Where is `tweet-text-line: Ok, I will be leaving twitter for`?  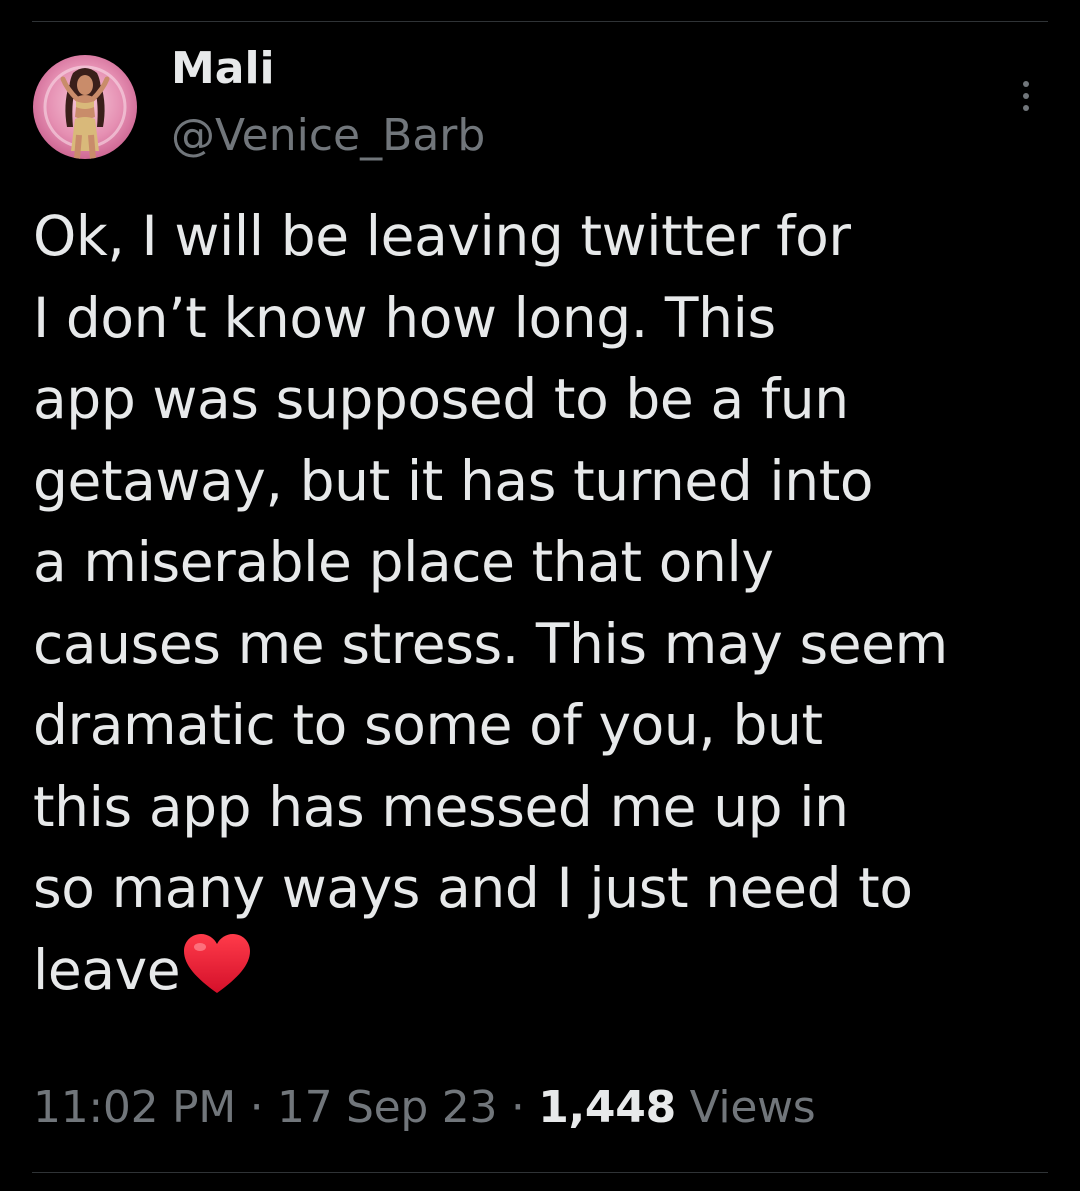 tweet-text-line: Ok, I will be leaving twitter for is located at coordinates (442, 236).